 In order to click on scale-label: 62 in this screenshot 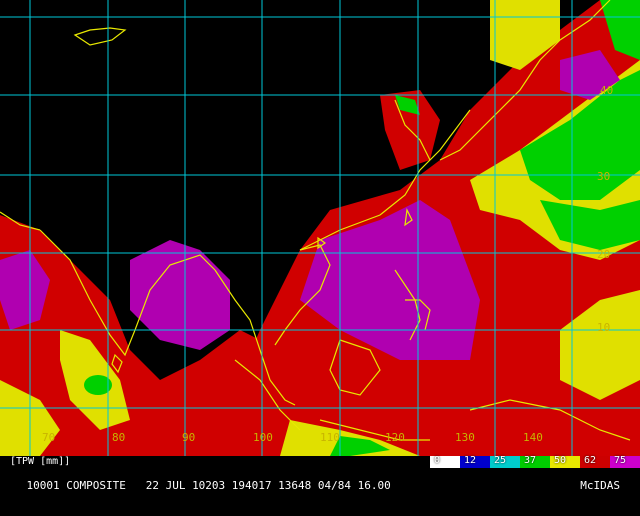, I will do `click(590, 460)`.